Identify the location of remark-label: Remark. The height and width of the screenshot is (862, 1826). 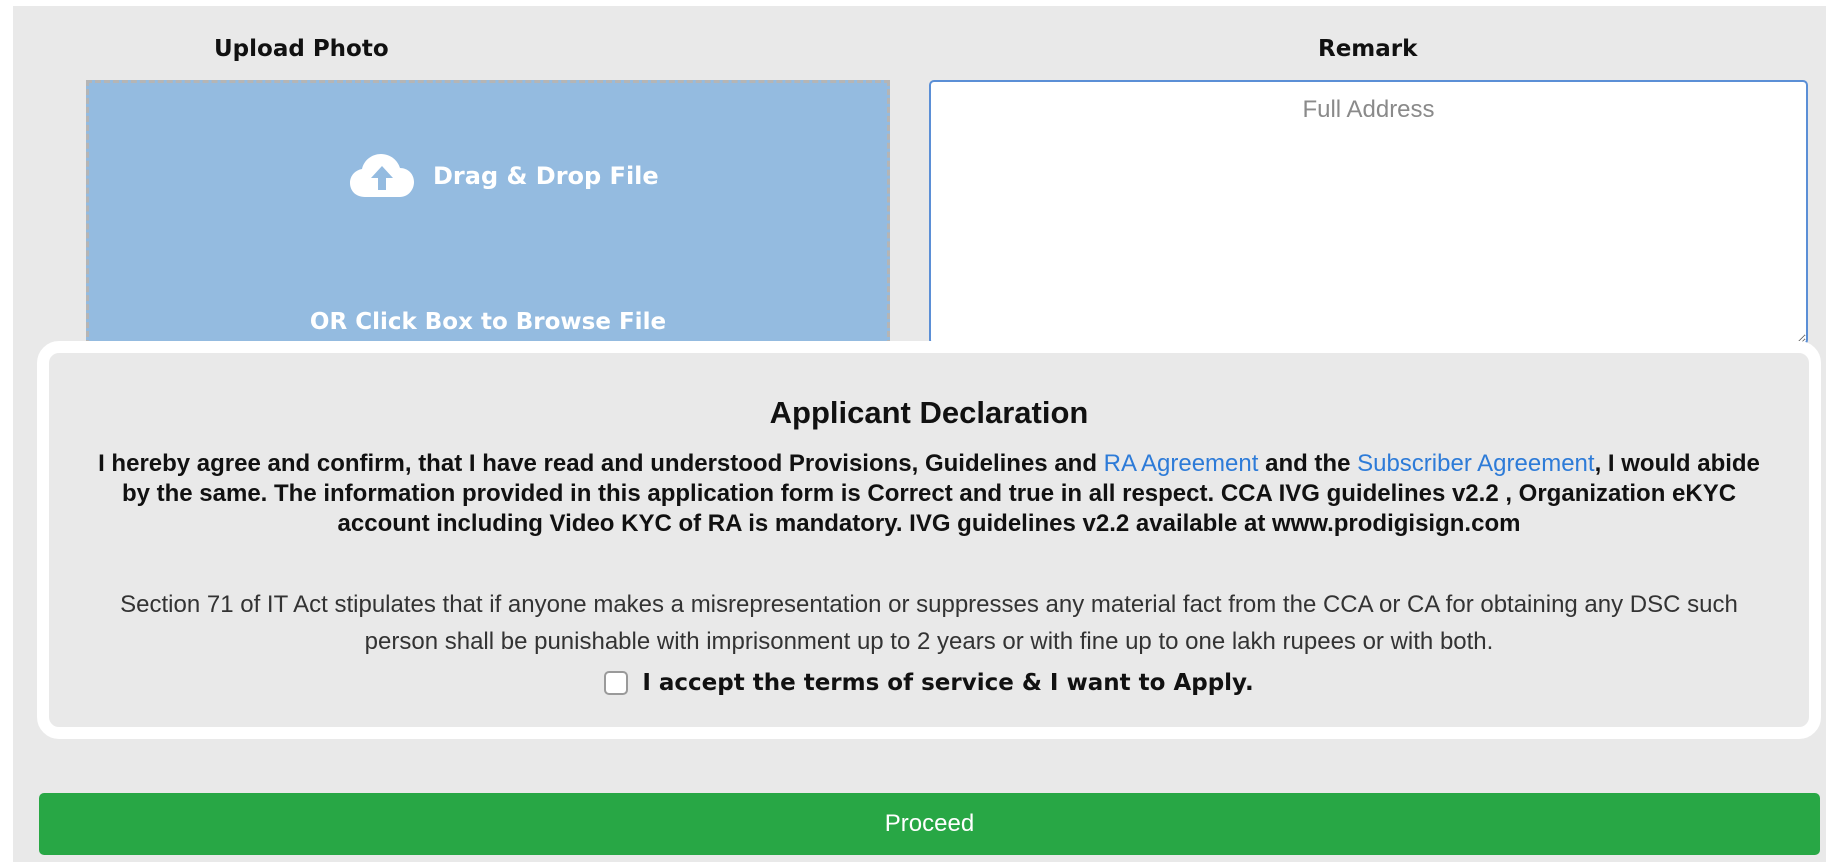
(1368, 49).